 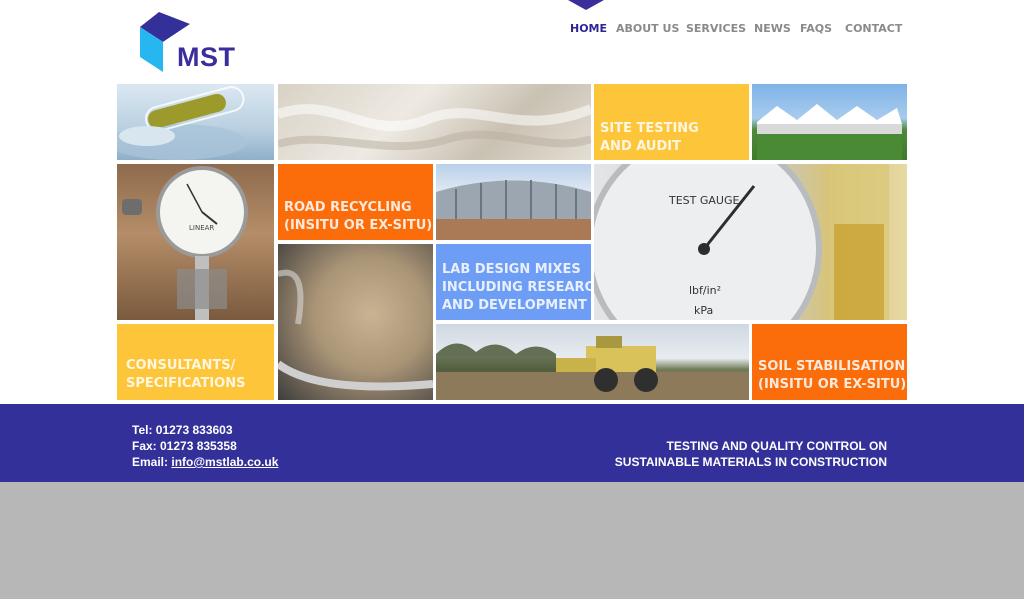 What do you see at coordinates (816, 28) in the screenshot?
I see `nav-faqs: FAQS` at bounding box center [816, 28].